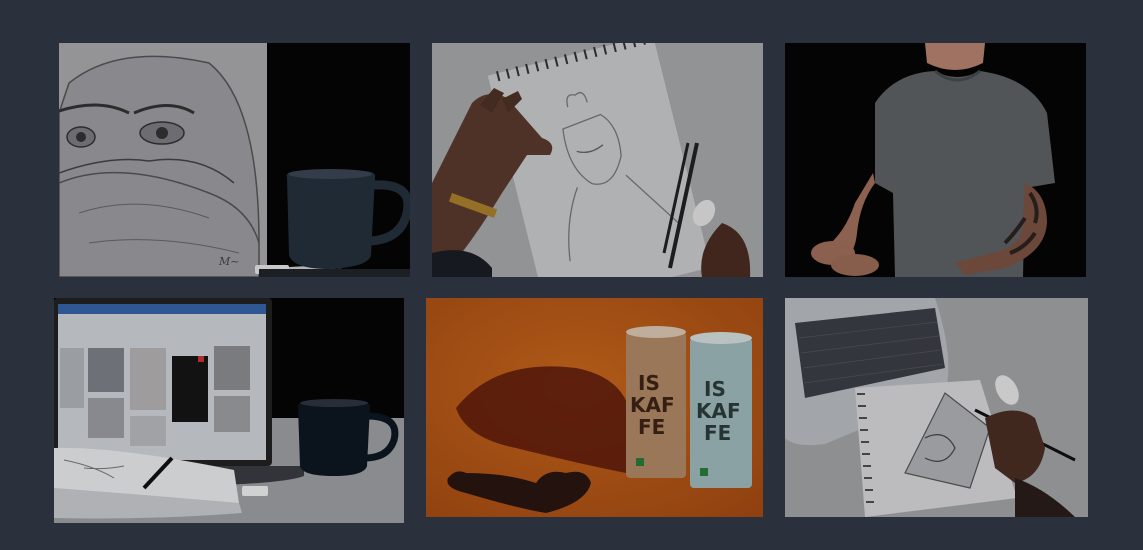  Describe the element at coordinates (649, 383) in the screenshot. I see `can-text-line-1: IS` at that location.